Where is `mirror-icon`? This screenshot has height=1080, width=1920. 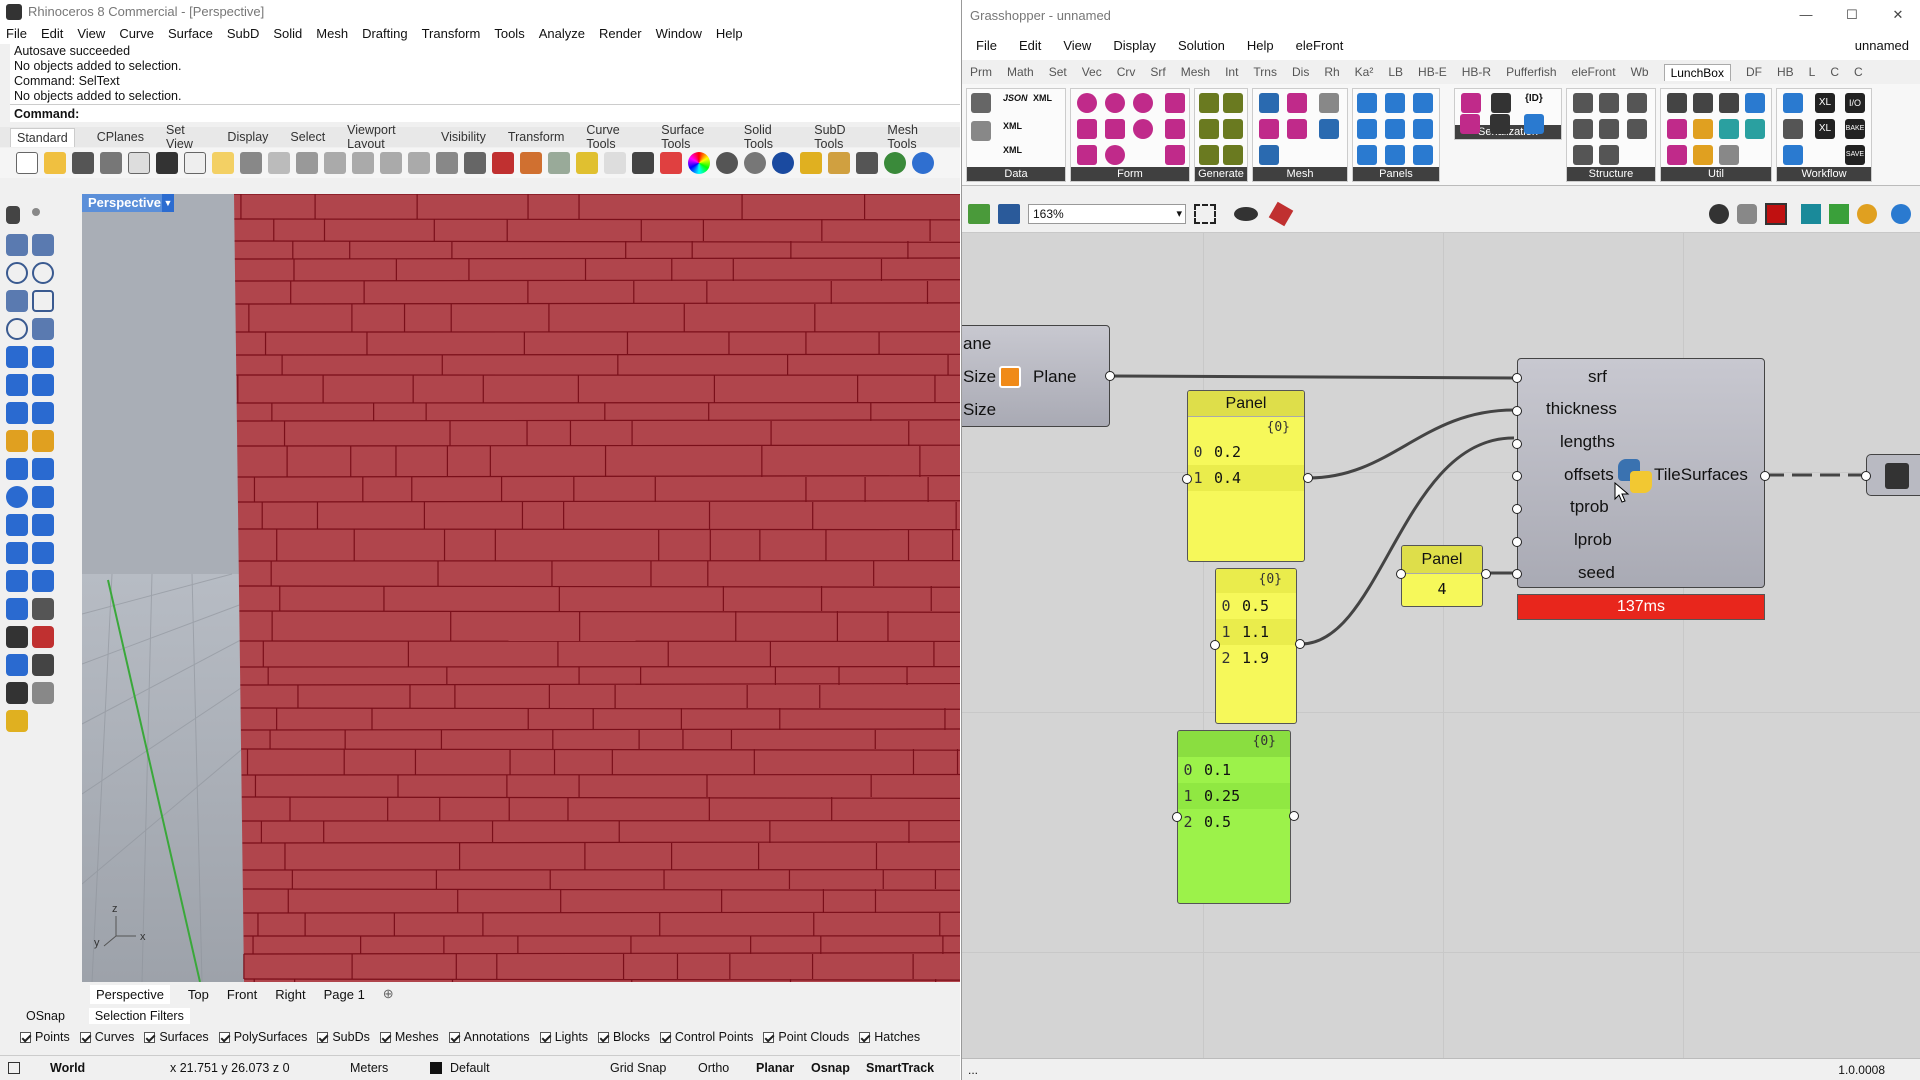 mirror-icon is located at coordinates (43, 581).